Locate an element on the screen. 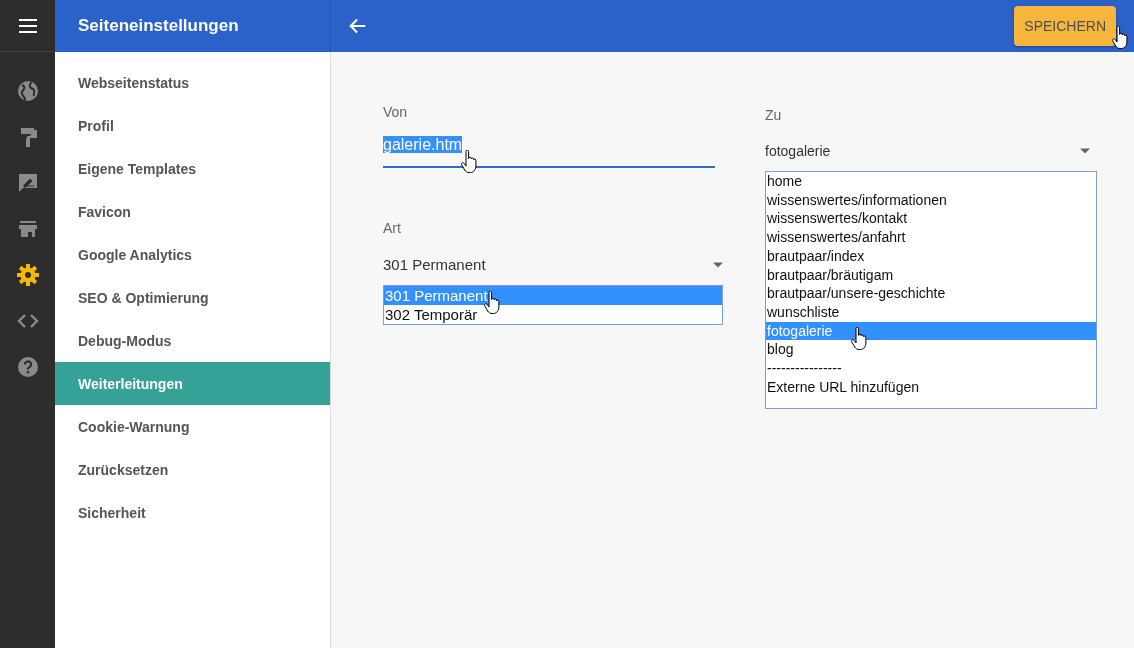 This screenshot has width=1134, height=648. sidebar-item: Zurücksetzen is located at coordinates (192, 469).